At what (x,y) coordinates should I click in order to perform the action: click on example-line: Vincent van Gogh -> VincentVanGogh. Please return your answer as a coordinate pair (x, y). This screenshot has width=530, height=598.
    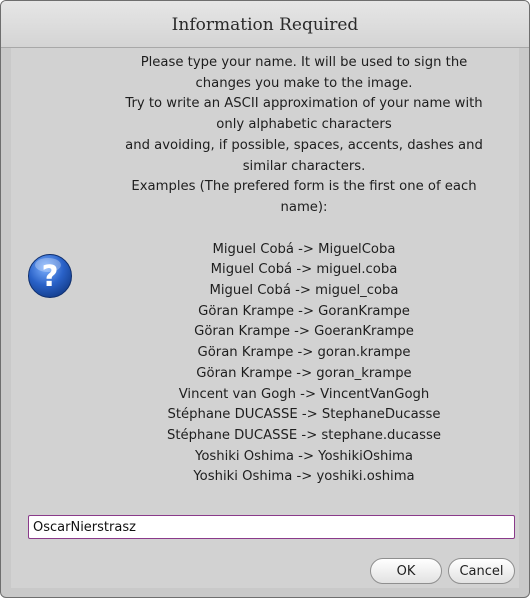
    Looking at the image, I should click on (304, 394).